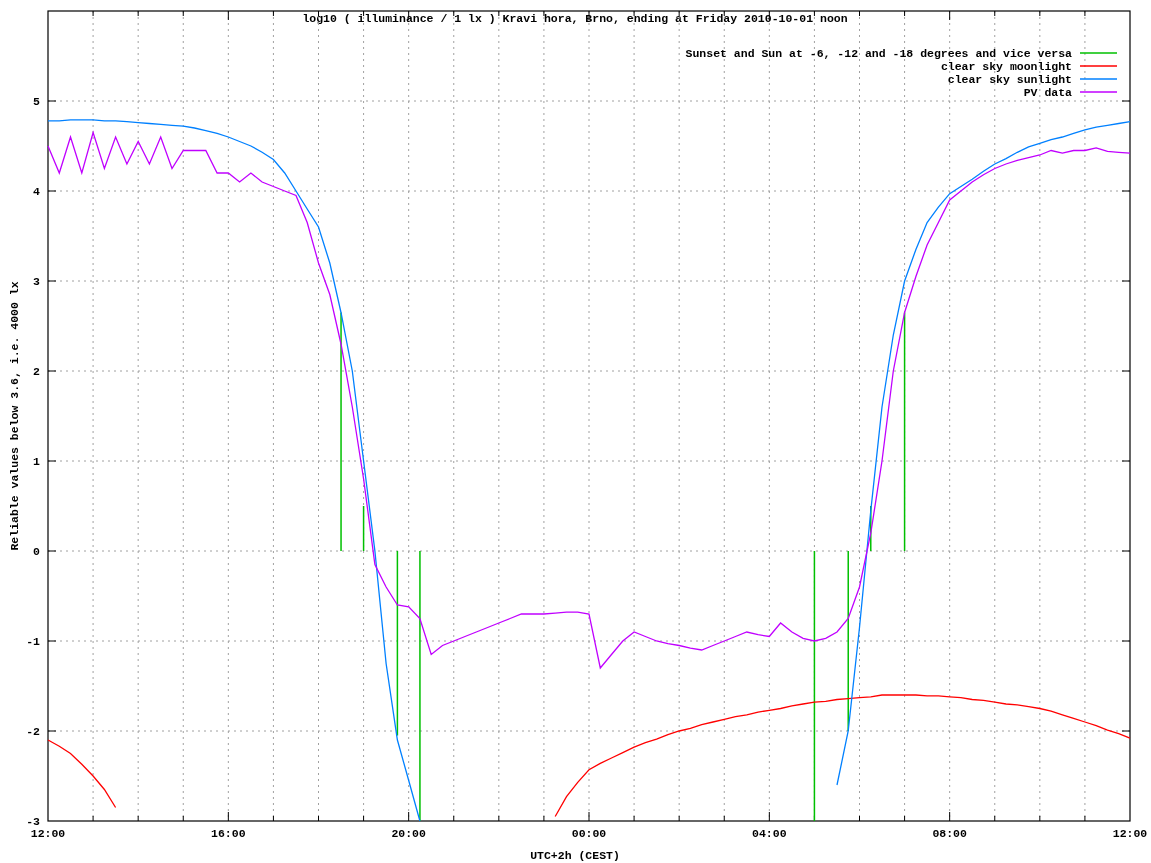 This screenshot has width=1151, height=863. What do you see at coordinates (1006, 66) in the screenshot?
I see `legend-label: clear sky moonlight` at bounding box center [1006, 66].